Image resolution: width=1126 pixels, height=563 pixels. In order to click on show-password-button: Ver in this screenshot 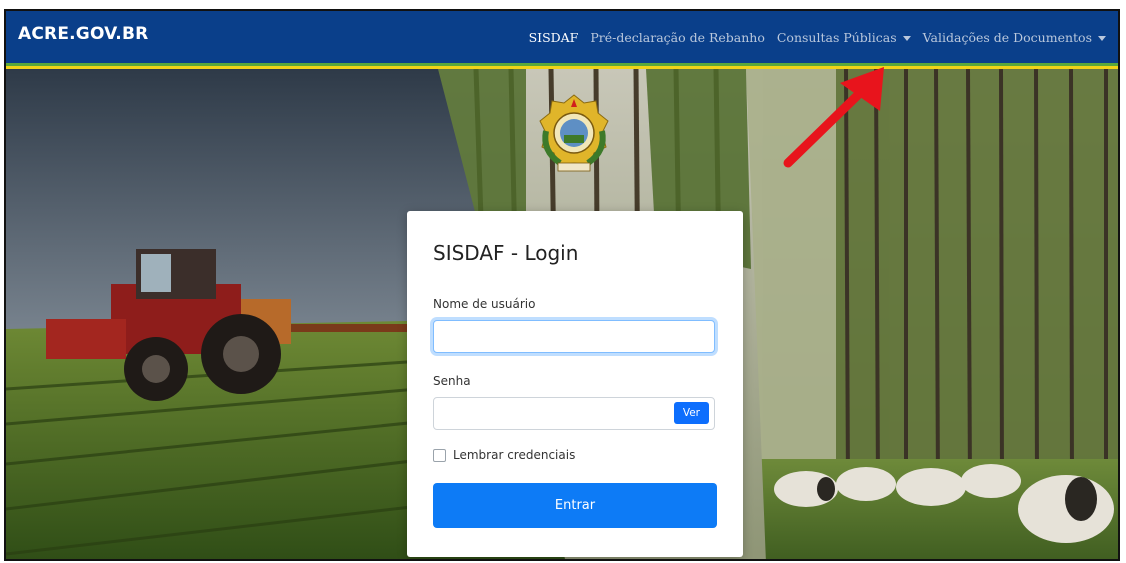, I will do `click(691, 413)`.